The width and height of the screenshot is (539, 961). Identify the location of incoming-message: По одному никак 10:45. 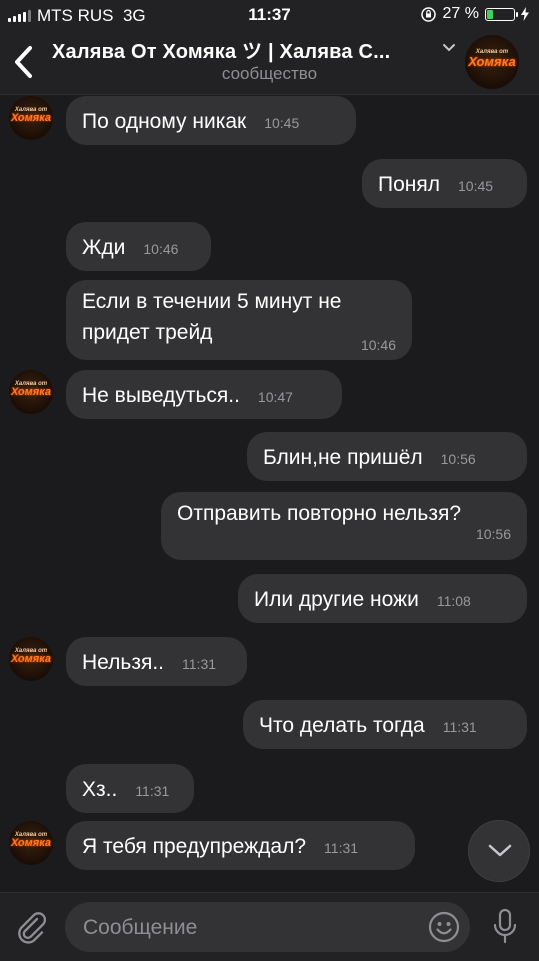
(211, 120).